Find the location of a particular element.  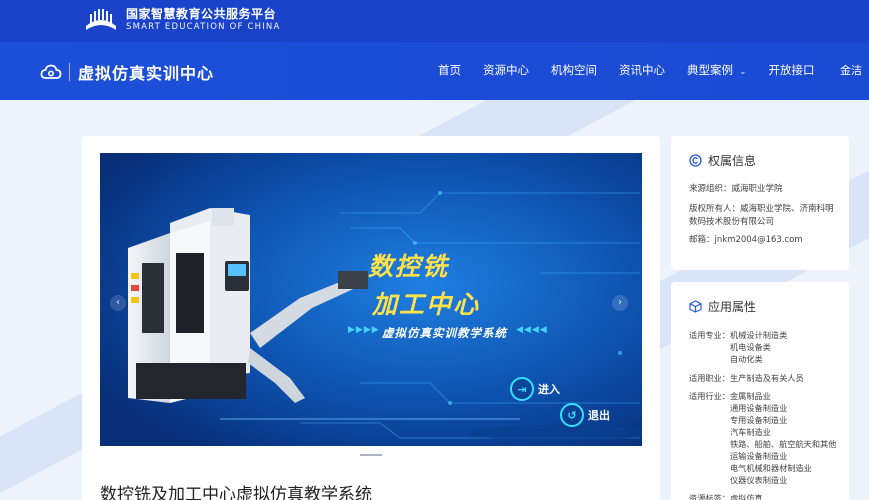

nav-item-cases-label: 典型案例 is located at coordinates (710, 70).